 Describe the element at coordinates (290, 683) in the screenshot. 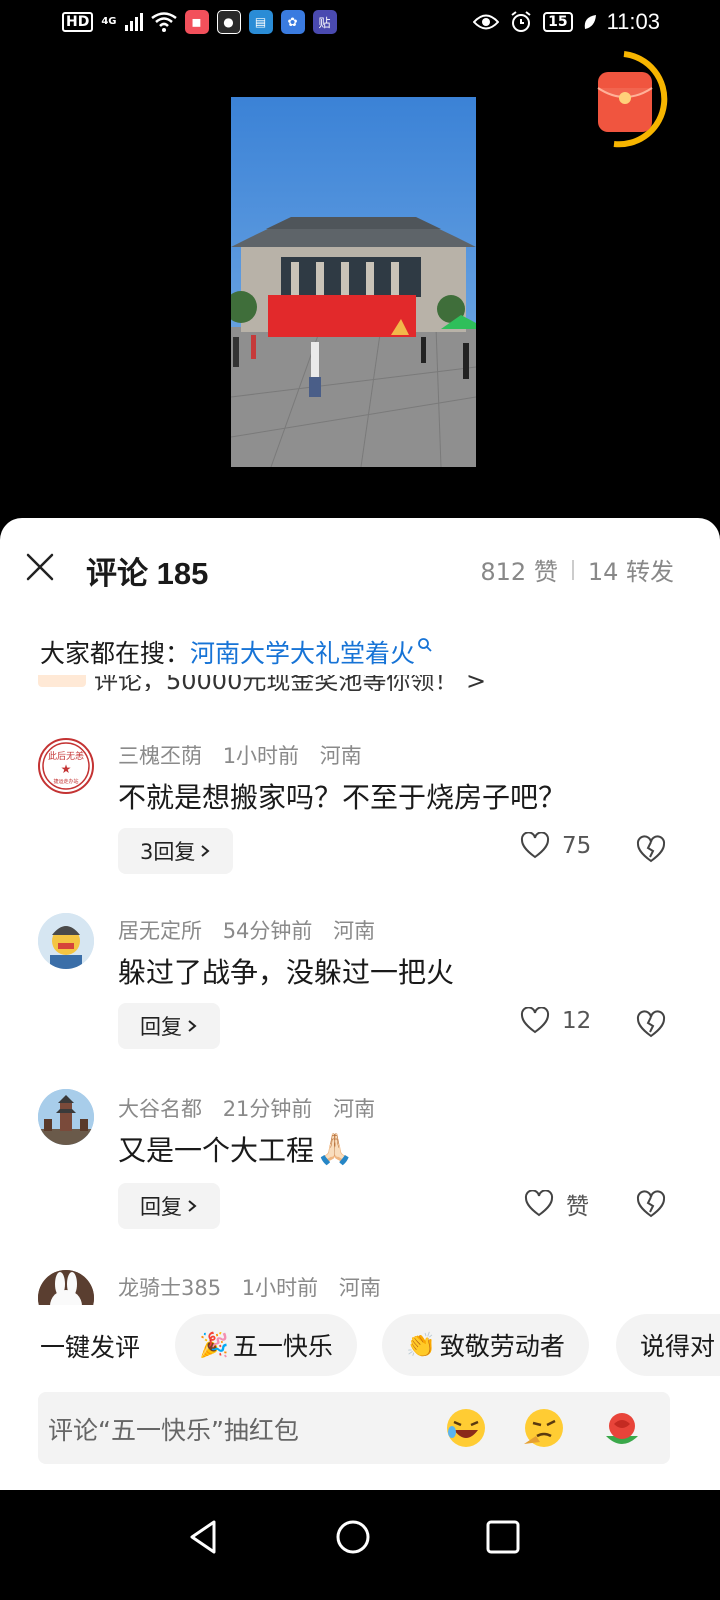

I see `clipped-text: 评论，50000元现金奖池等你领！ >` at that location.